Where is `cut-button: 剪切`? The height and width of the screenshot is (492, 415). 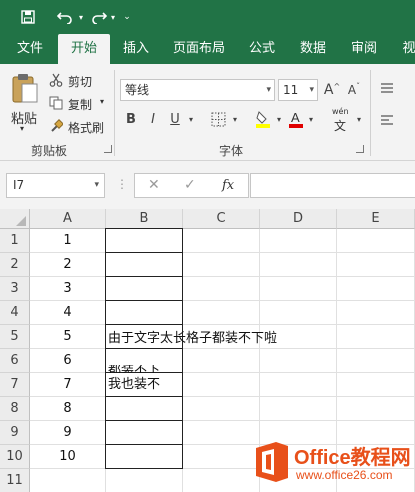 cut-button: 剪切 is located at coordinates (75, 80).